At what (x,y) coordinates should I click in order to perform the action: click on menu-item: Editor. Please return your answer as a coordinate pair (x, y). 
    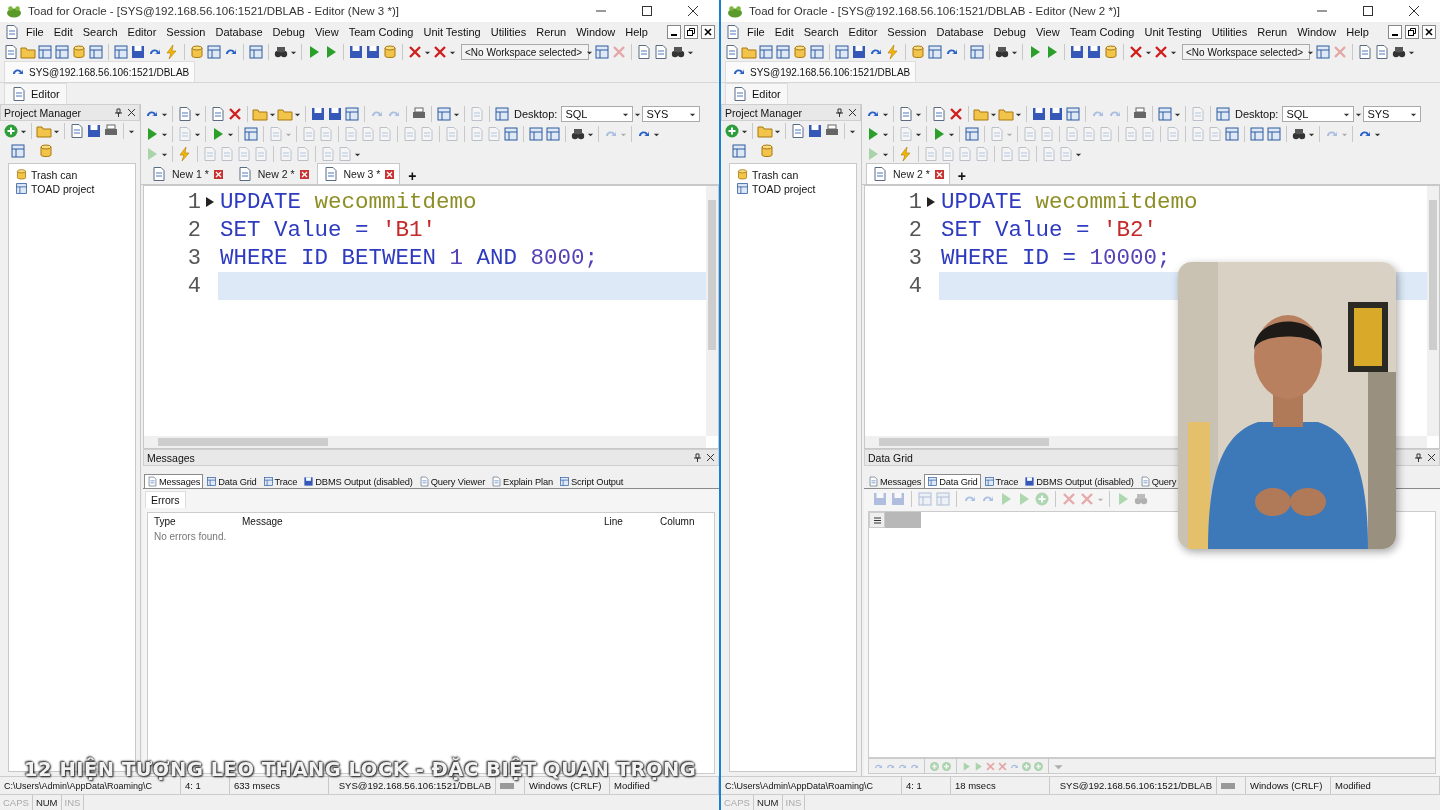
    Looking at the image, I should click on (863, 32).